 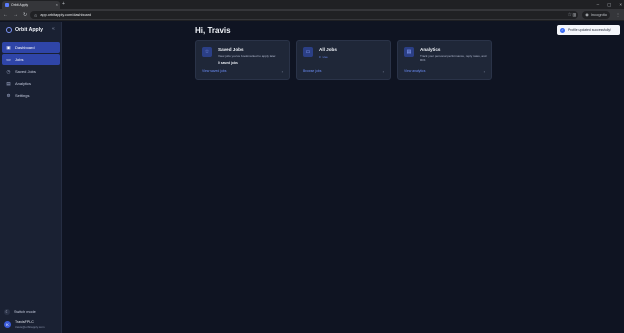 I want to click on sidebar-item-label: Jobs, so click(x=19, y=59).